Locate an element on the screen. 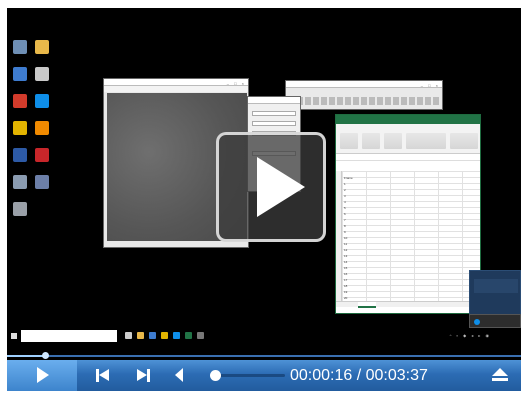 The height and width of the screenshot is (399, 528). spreadsheet-window: Frame 1 2 3 4 5 6 7 8 9 10 11 12 13 14 15 16 17 18 19 20 is located at coordinates (408, 214).